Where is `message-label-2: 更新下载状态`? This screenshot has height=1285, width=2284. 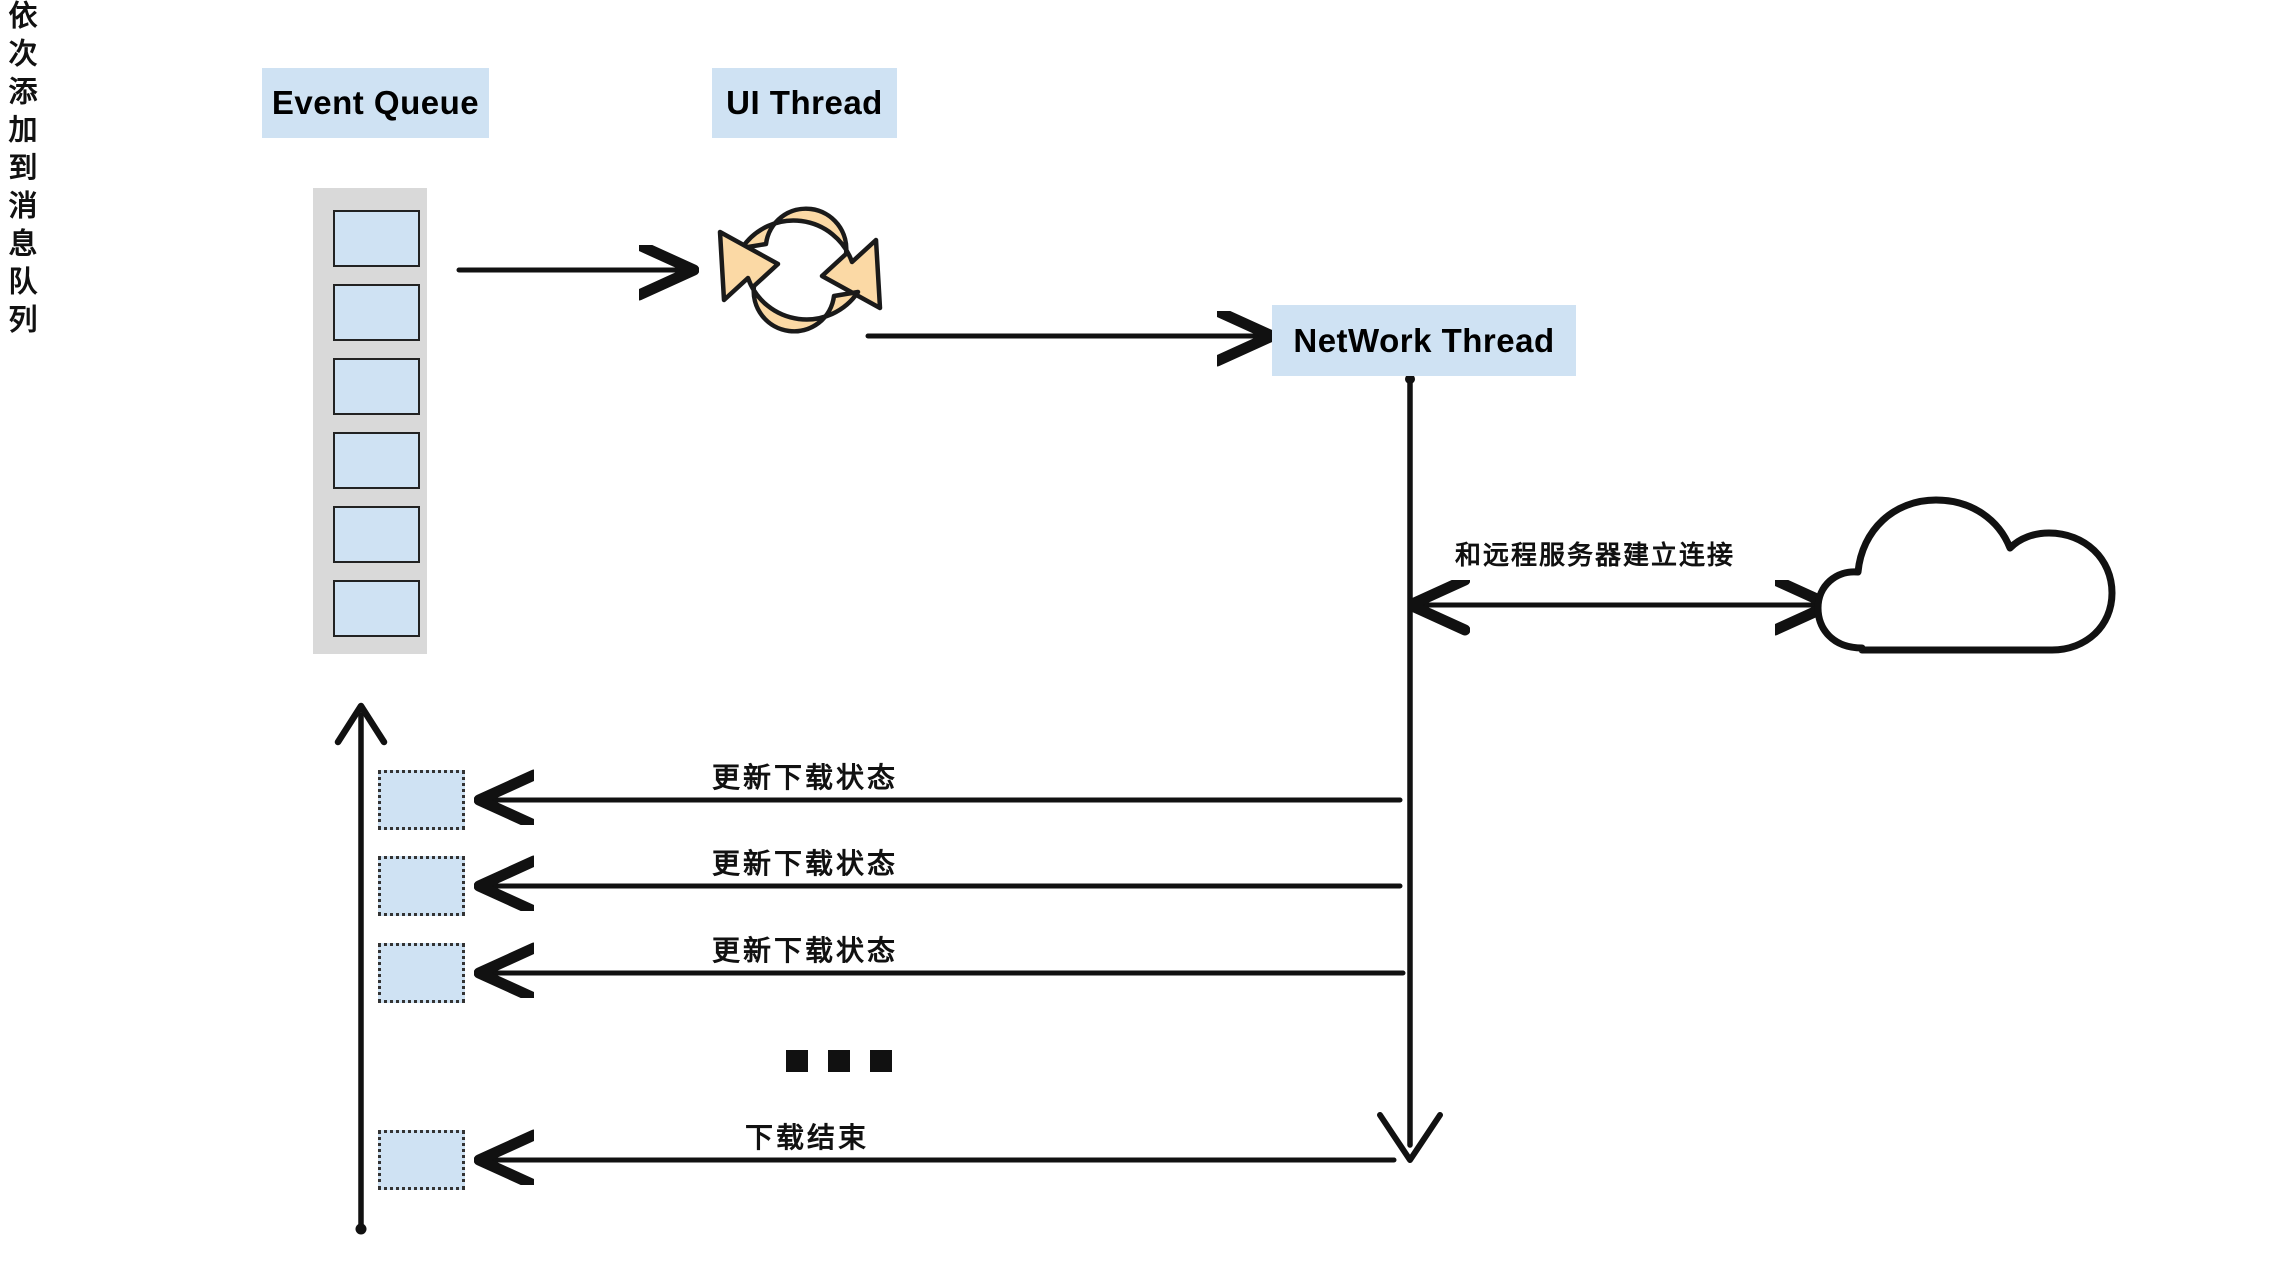
message-label-2: 更新下载状态 is located at coordinates (805, 863).